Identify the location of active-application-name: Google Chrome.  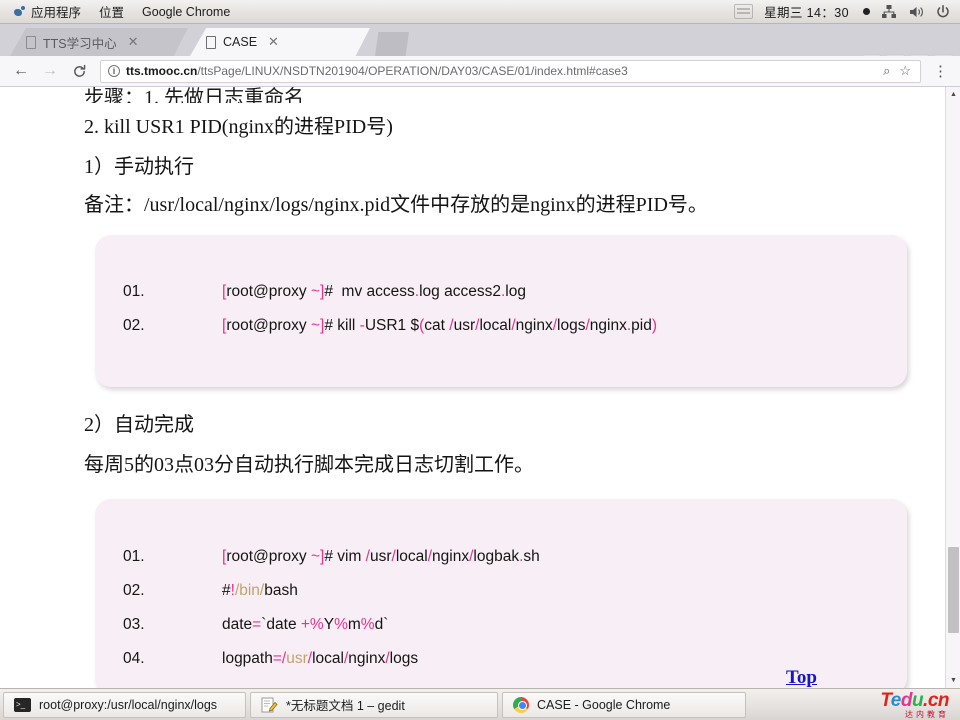
(186, 11).